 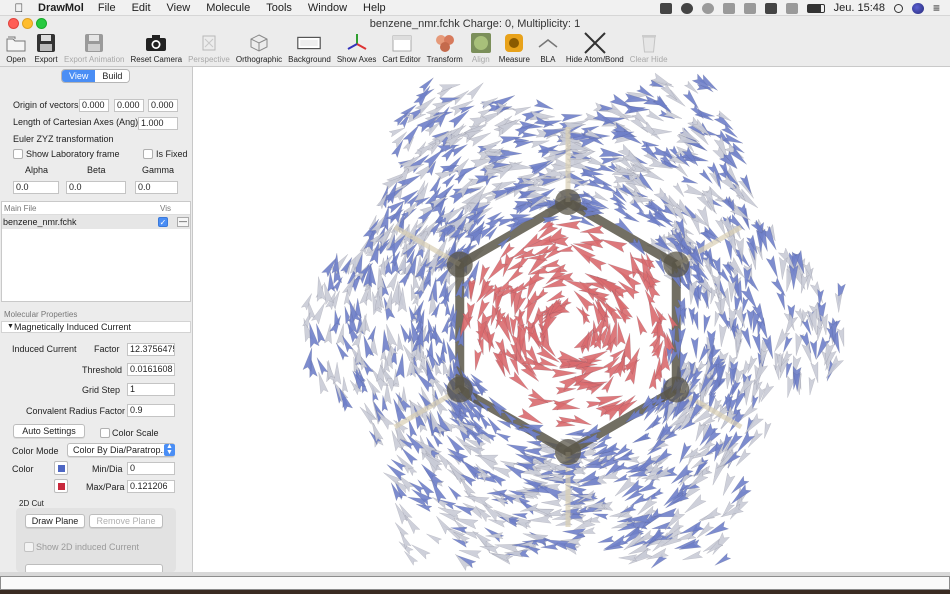 I want to click on charge-label: Charge:, so click(x=482, y=23).